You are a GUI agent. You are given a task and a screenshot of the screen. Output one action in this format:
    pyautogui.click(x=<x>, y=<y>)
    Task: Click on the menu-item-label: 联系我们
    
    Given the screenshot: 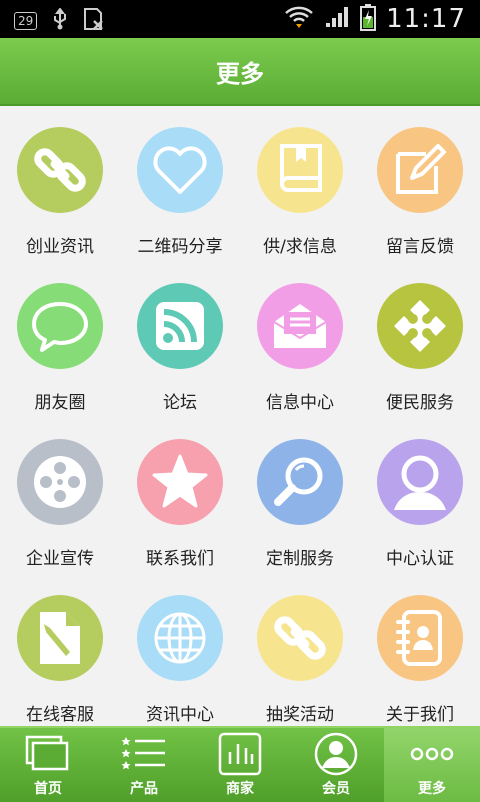 What is the action you would take?
    pyautogui.click(x=180, y=559)
    